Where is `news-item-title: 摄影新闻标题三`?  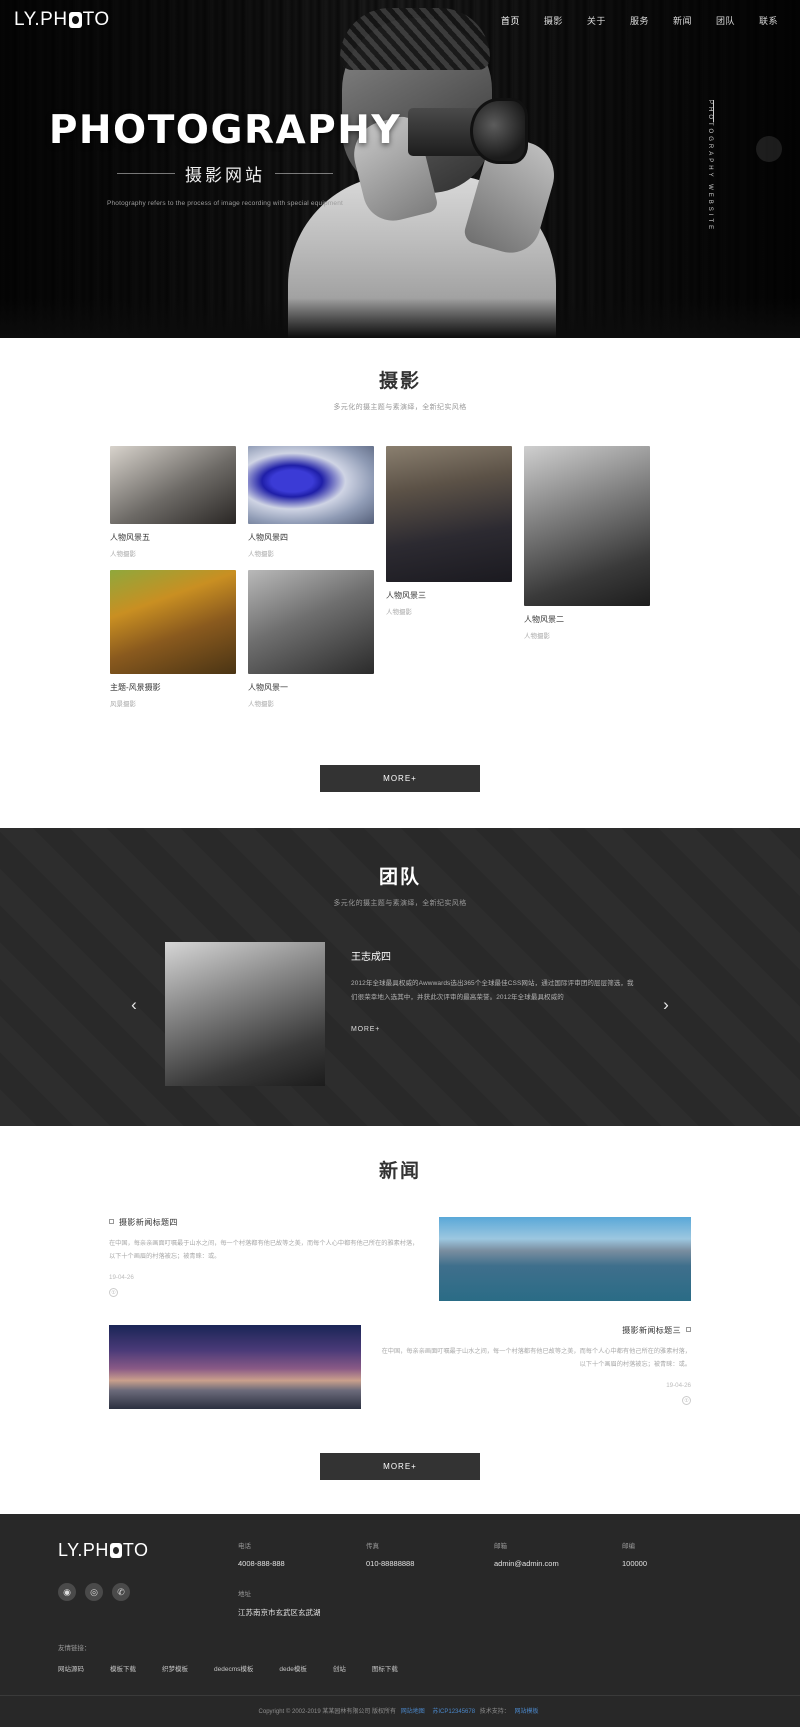
news-item-title: 摄影新闻标题三 is located at coordinates (651, 1330).